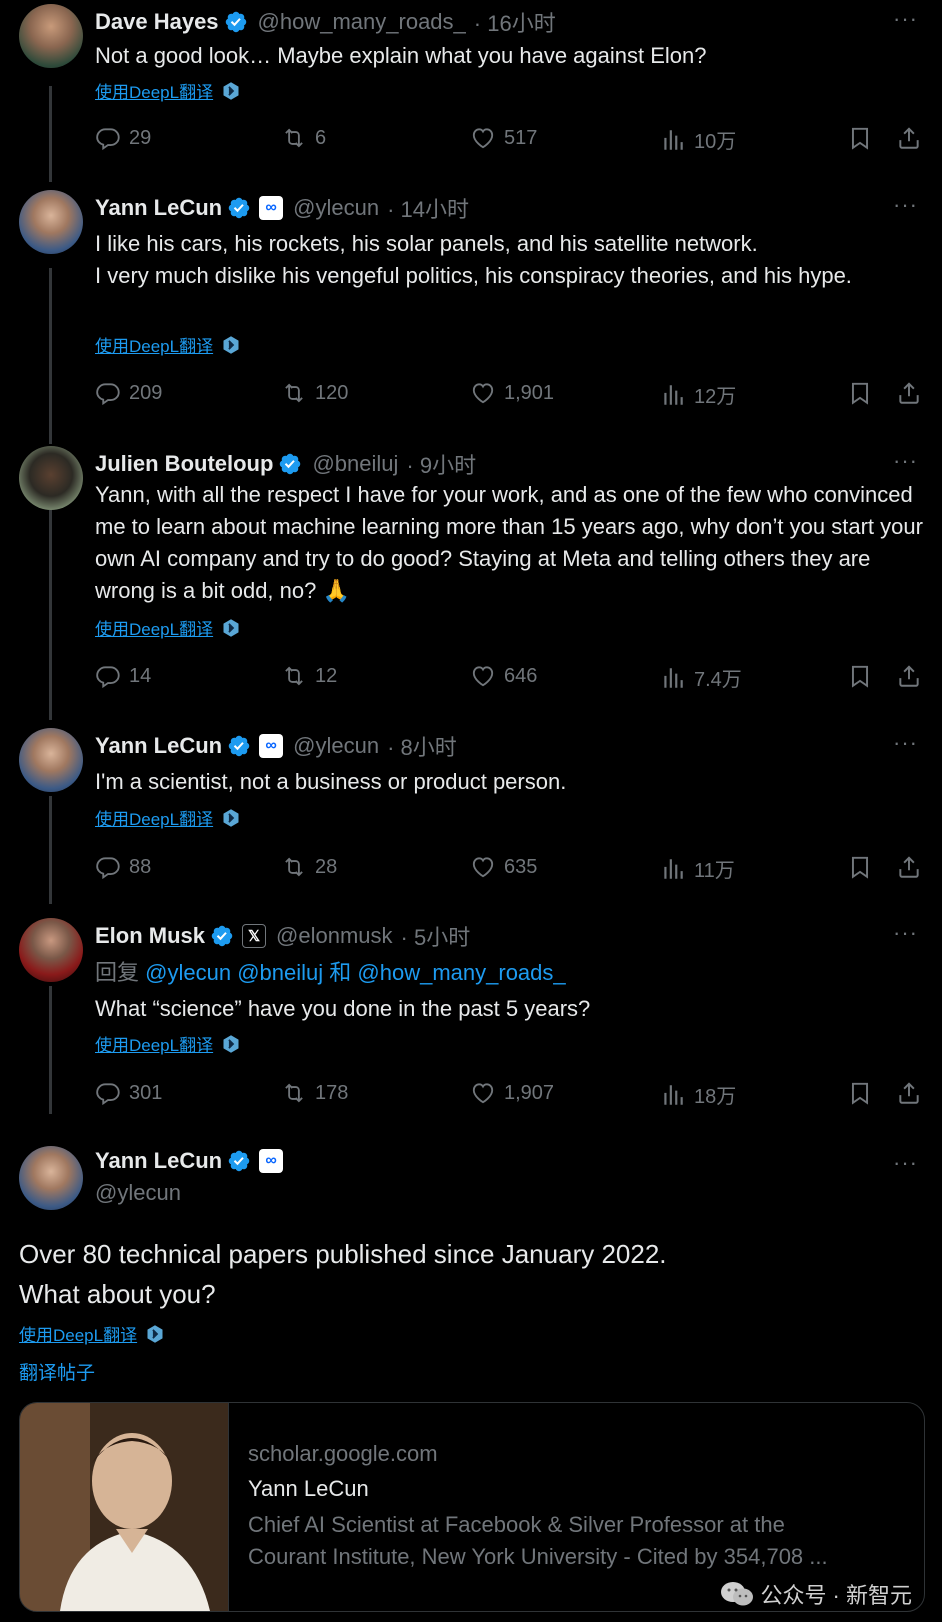  Describe the element at coordinates (309, 676) in the screenshot. I see `retweet-button: 12` at that location.